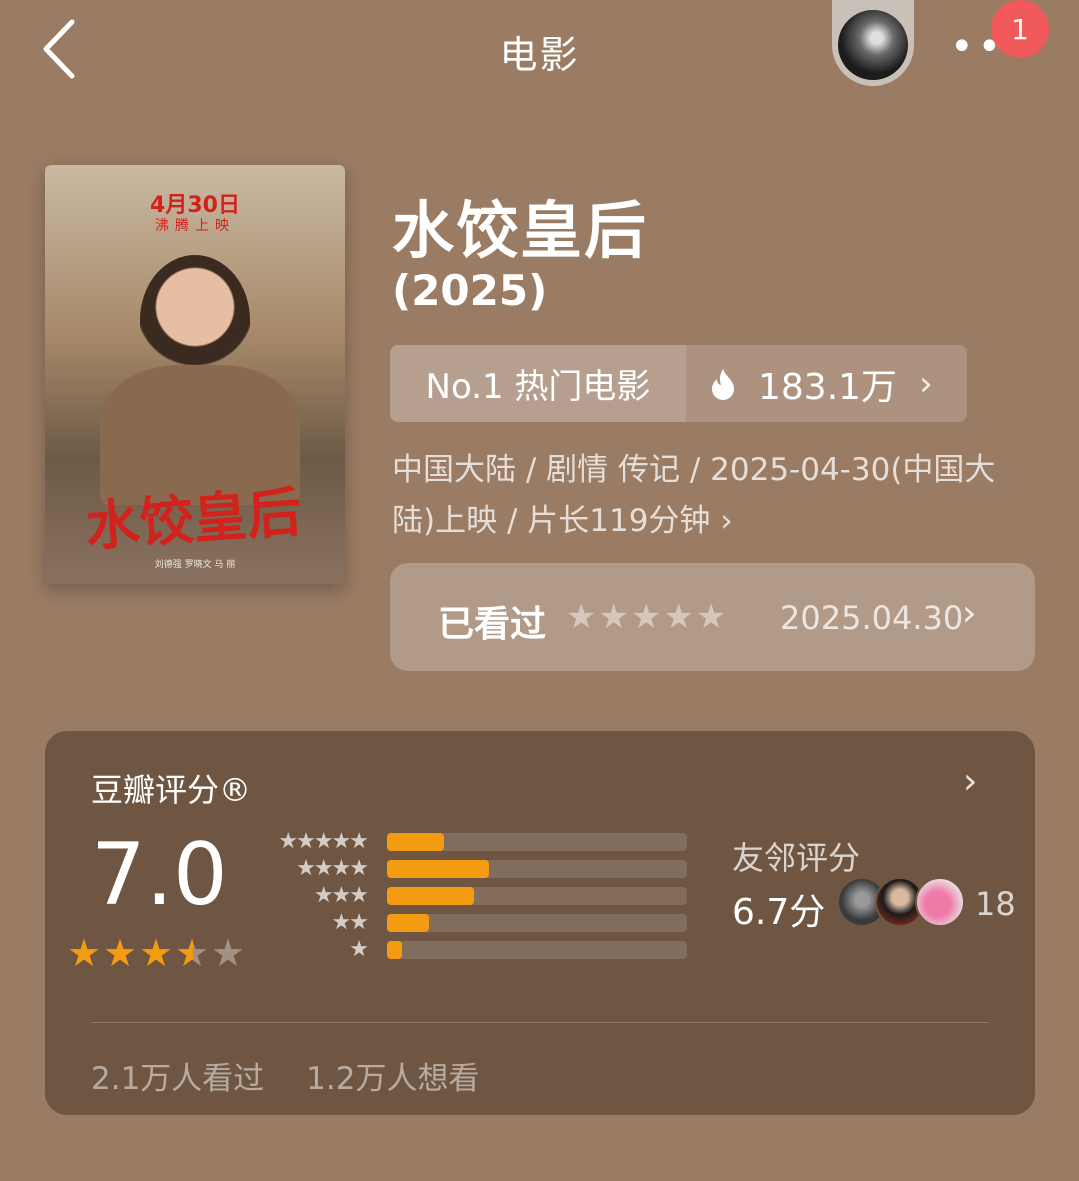 This screenshot has height=1181, width=1079. What do you see at coordinates (779, 912) in the screenshot?
I see `friends-rating-score: 6.7分` at bounding box center [779, 912].